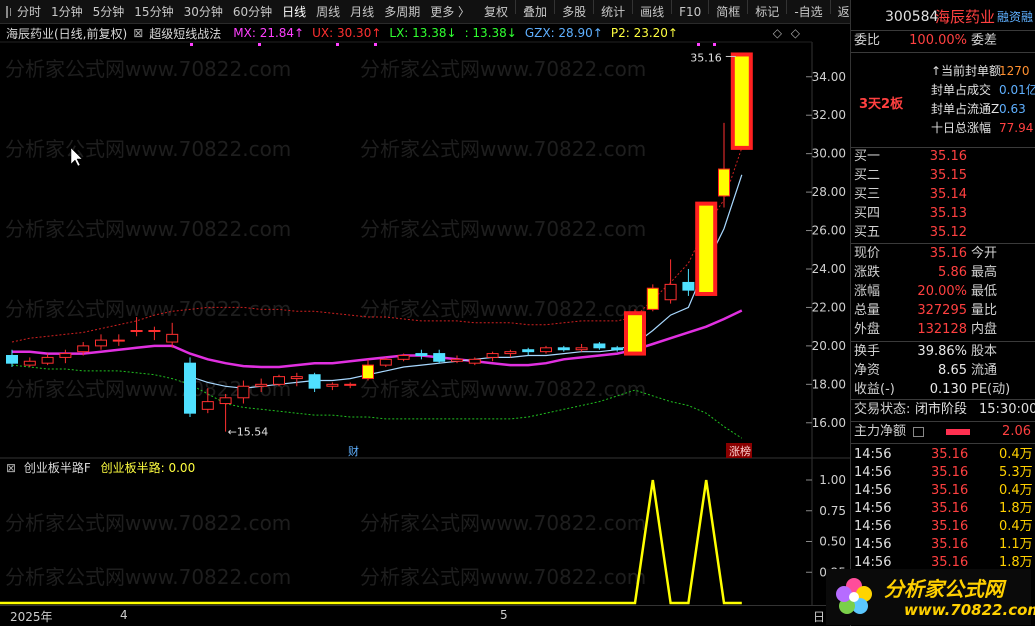 Image resolution: width=1035 pixels, height=626 pixels. Describe the element at coordinates (1017, 90) in the screenshot. I see `seal-value: 0.01亿` at that location.